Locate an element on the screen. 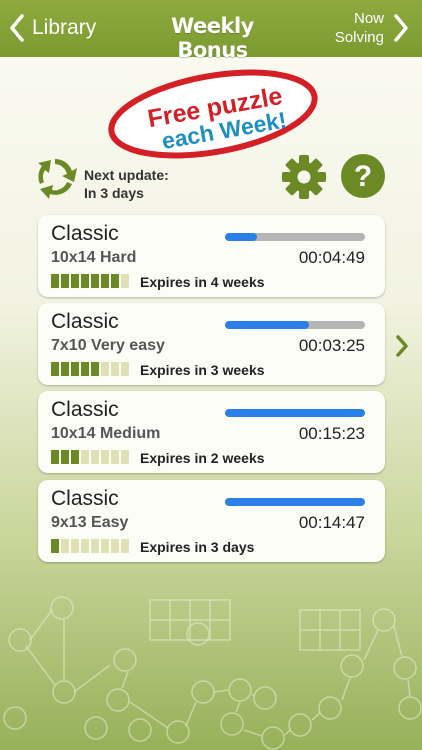 The height and width of the screenshot is (750, 422). navigation-bar: Library Weekly Bonus Now Solving is located at coordinates (211, 31).